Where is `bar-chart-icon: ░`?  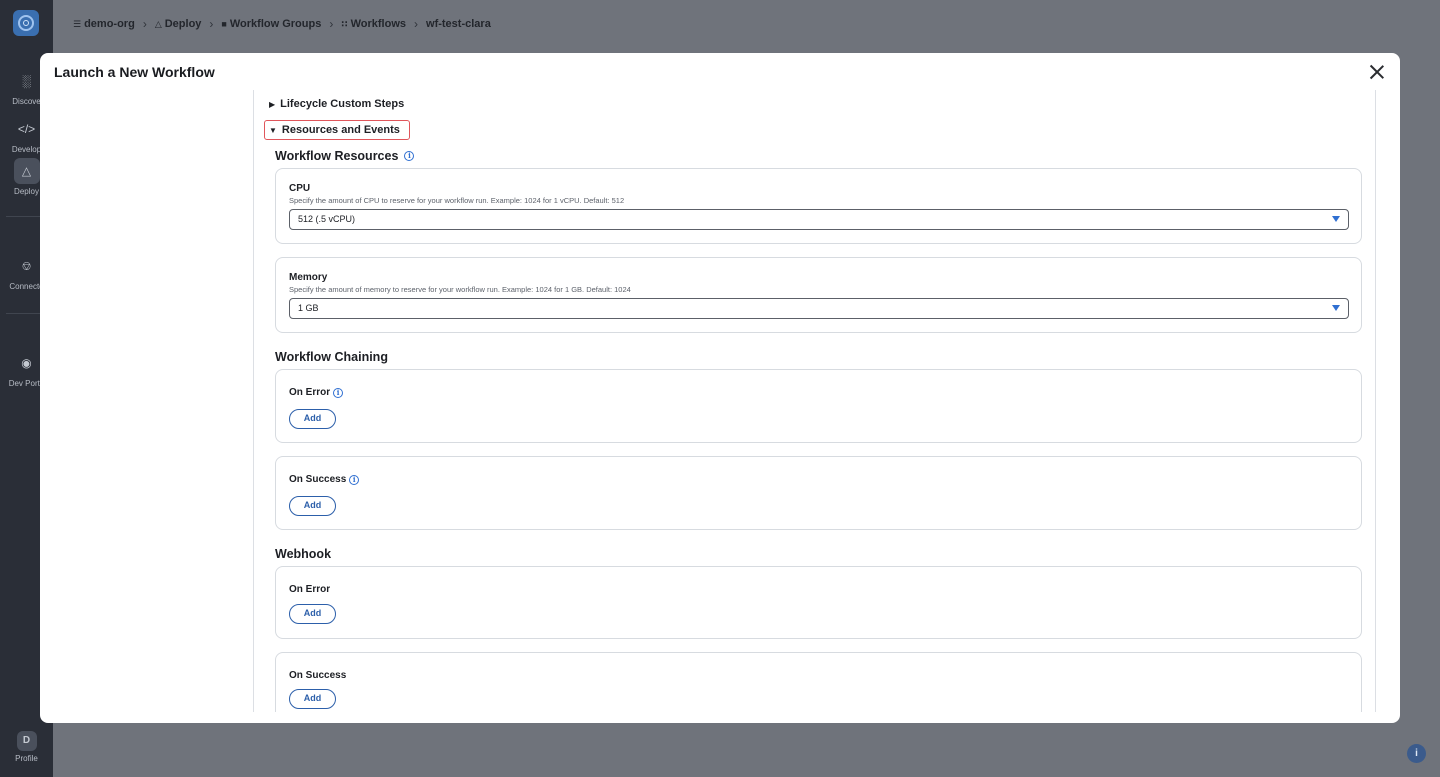
bar-chart-icon: ░ is located at coordinates (26, 81).